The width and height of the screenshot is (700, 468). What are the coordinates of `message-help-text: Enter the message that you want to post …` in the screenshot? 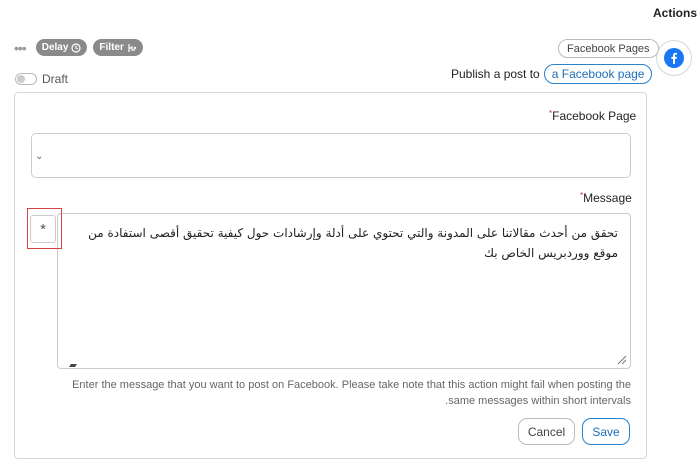 It's located at (351, 393).